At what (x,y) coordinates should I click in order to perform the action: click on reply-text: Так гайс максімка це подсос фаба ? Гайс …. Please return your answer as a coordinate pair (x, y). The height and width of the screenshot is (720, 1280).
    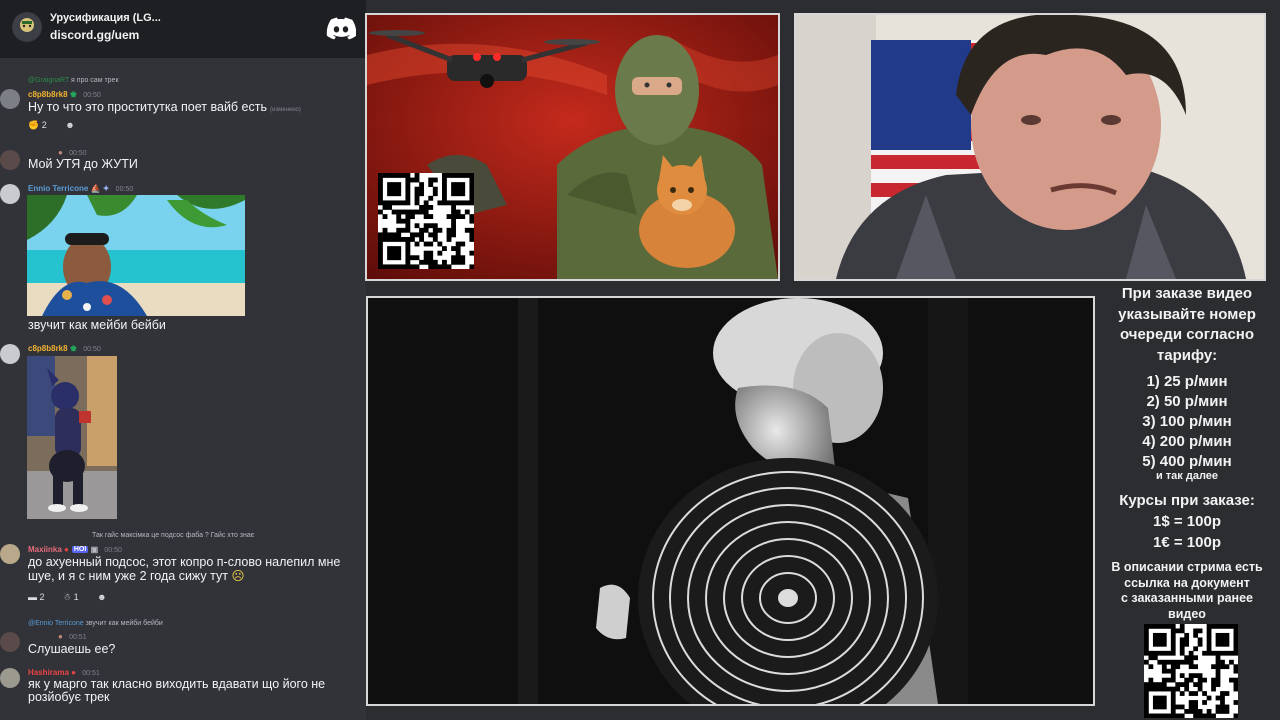
    Looking at the image, I should click on (173, 535).